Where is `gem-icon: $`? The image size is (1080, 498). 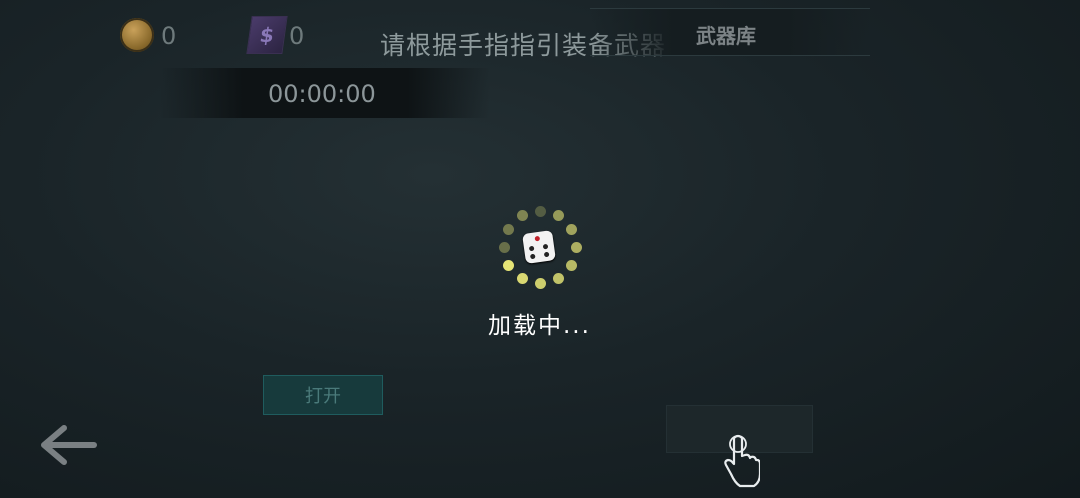 gem-icon: $ is located at coordinates (267, 35).